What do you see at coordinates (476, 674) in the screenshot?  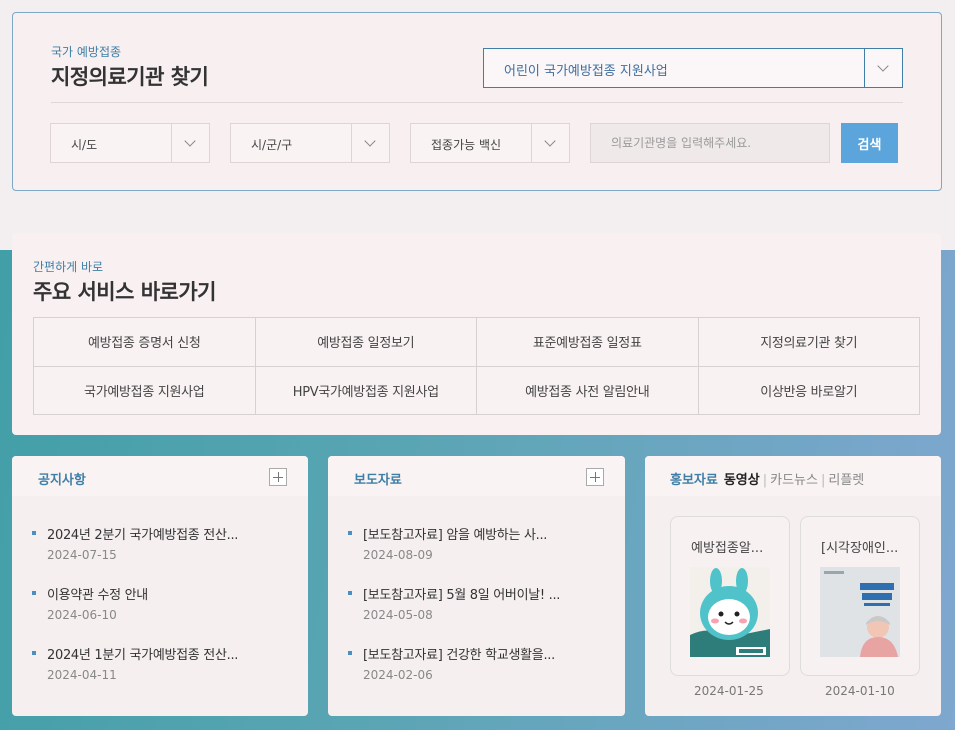 I see `list-item: [보도참고자료] 건강한 학교생활을... 2024-02-06` at bounding box center [476, 674].